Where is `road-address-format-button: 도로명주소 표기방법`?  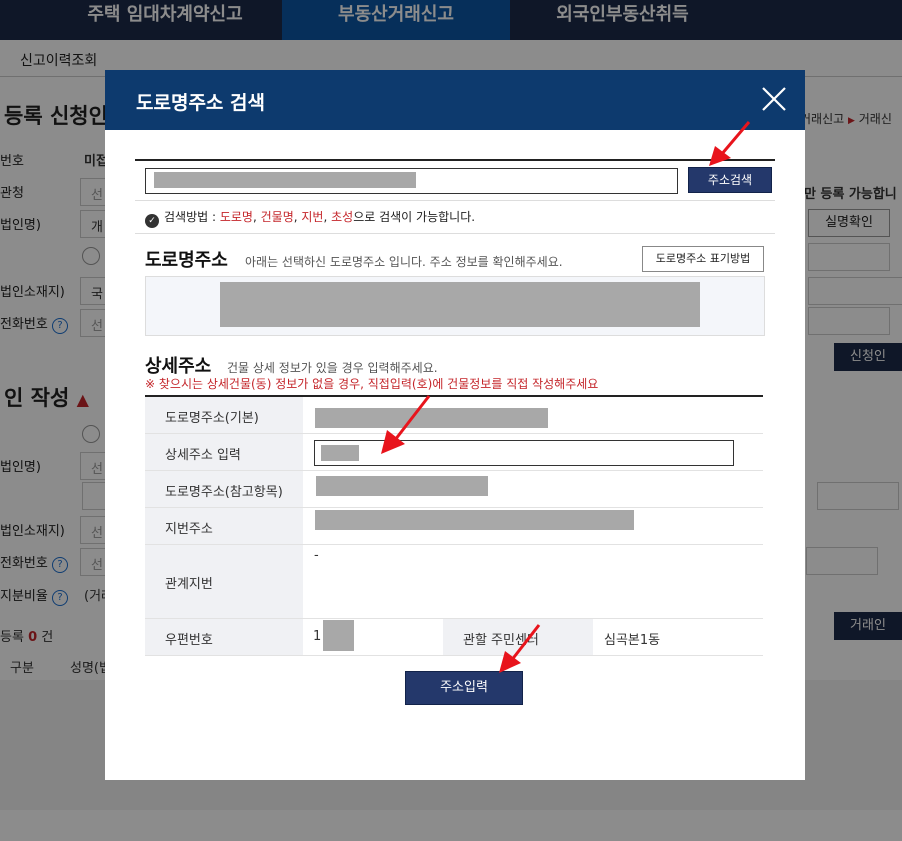 road-address-format-button: 도로명주소 표기방법 is located at coordinates (703, 259).